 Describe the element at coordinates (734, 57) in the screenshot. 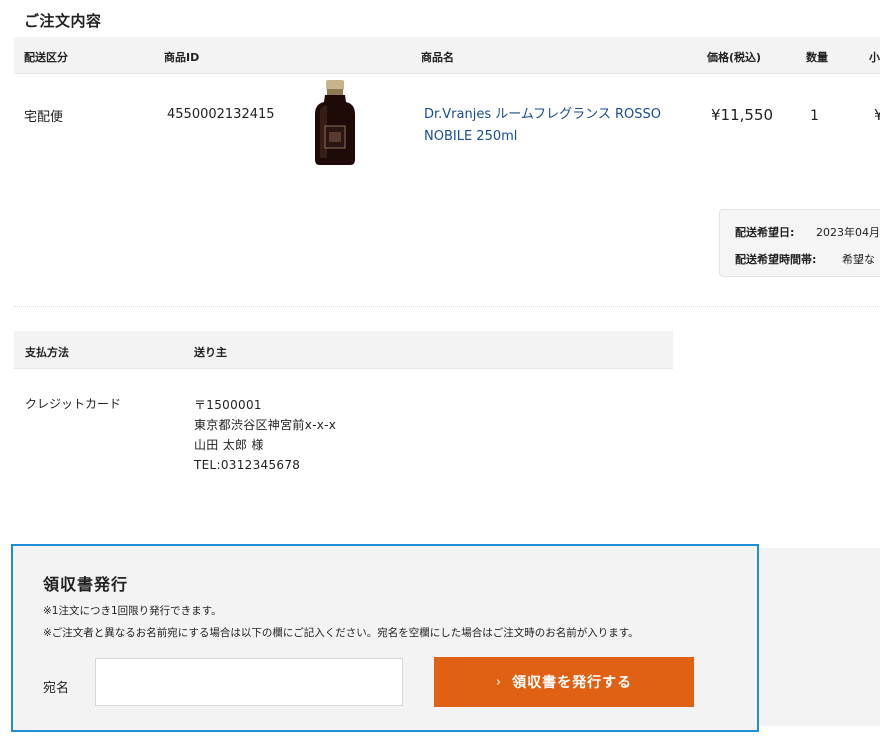

I see `header-price: 価格(税込)` at that location.